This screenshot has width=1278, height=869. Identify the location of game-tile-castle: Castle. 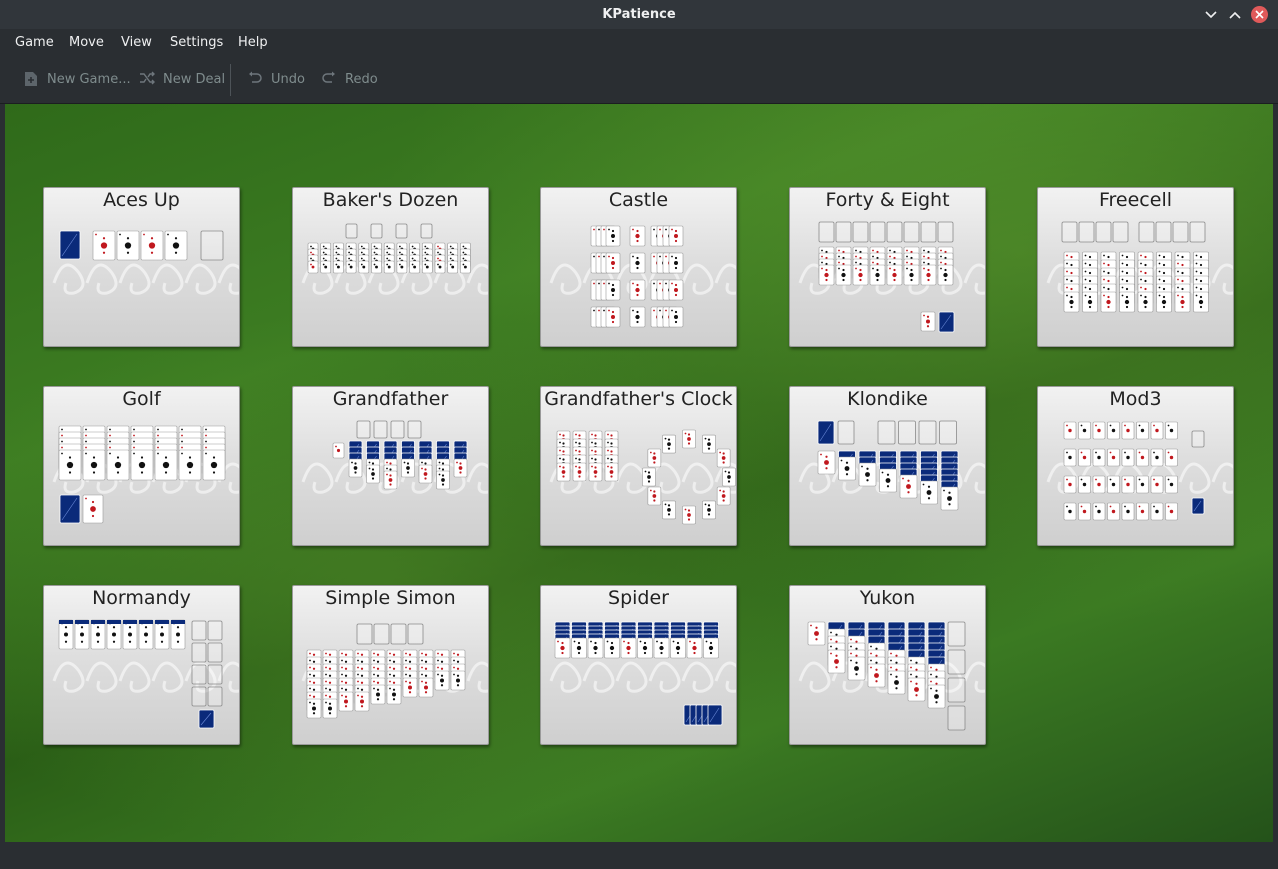
(638, 267).